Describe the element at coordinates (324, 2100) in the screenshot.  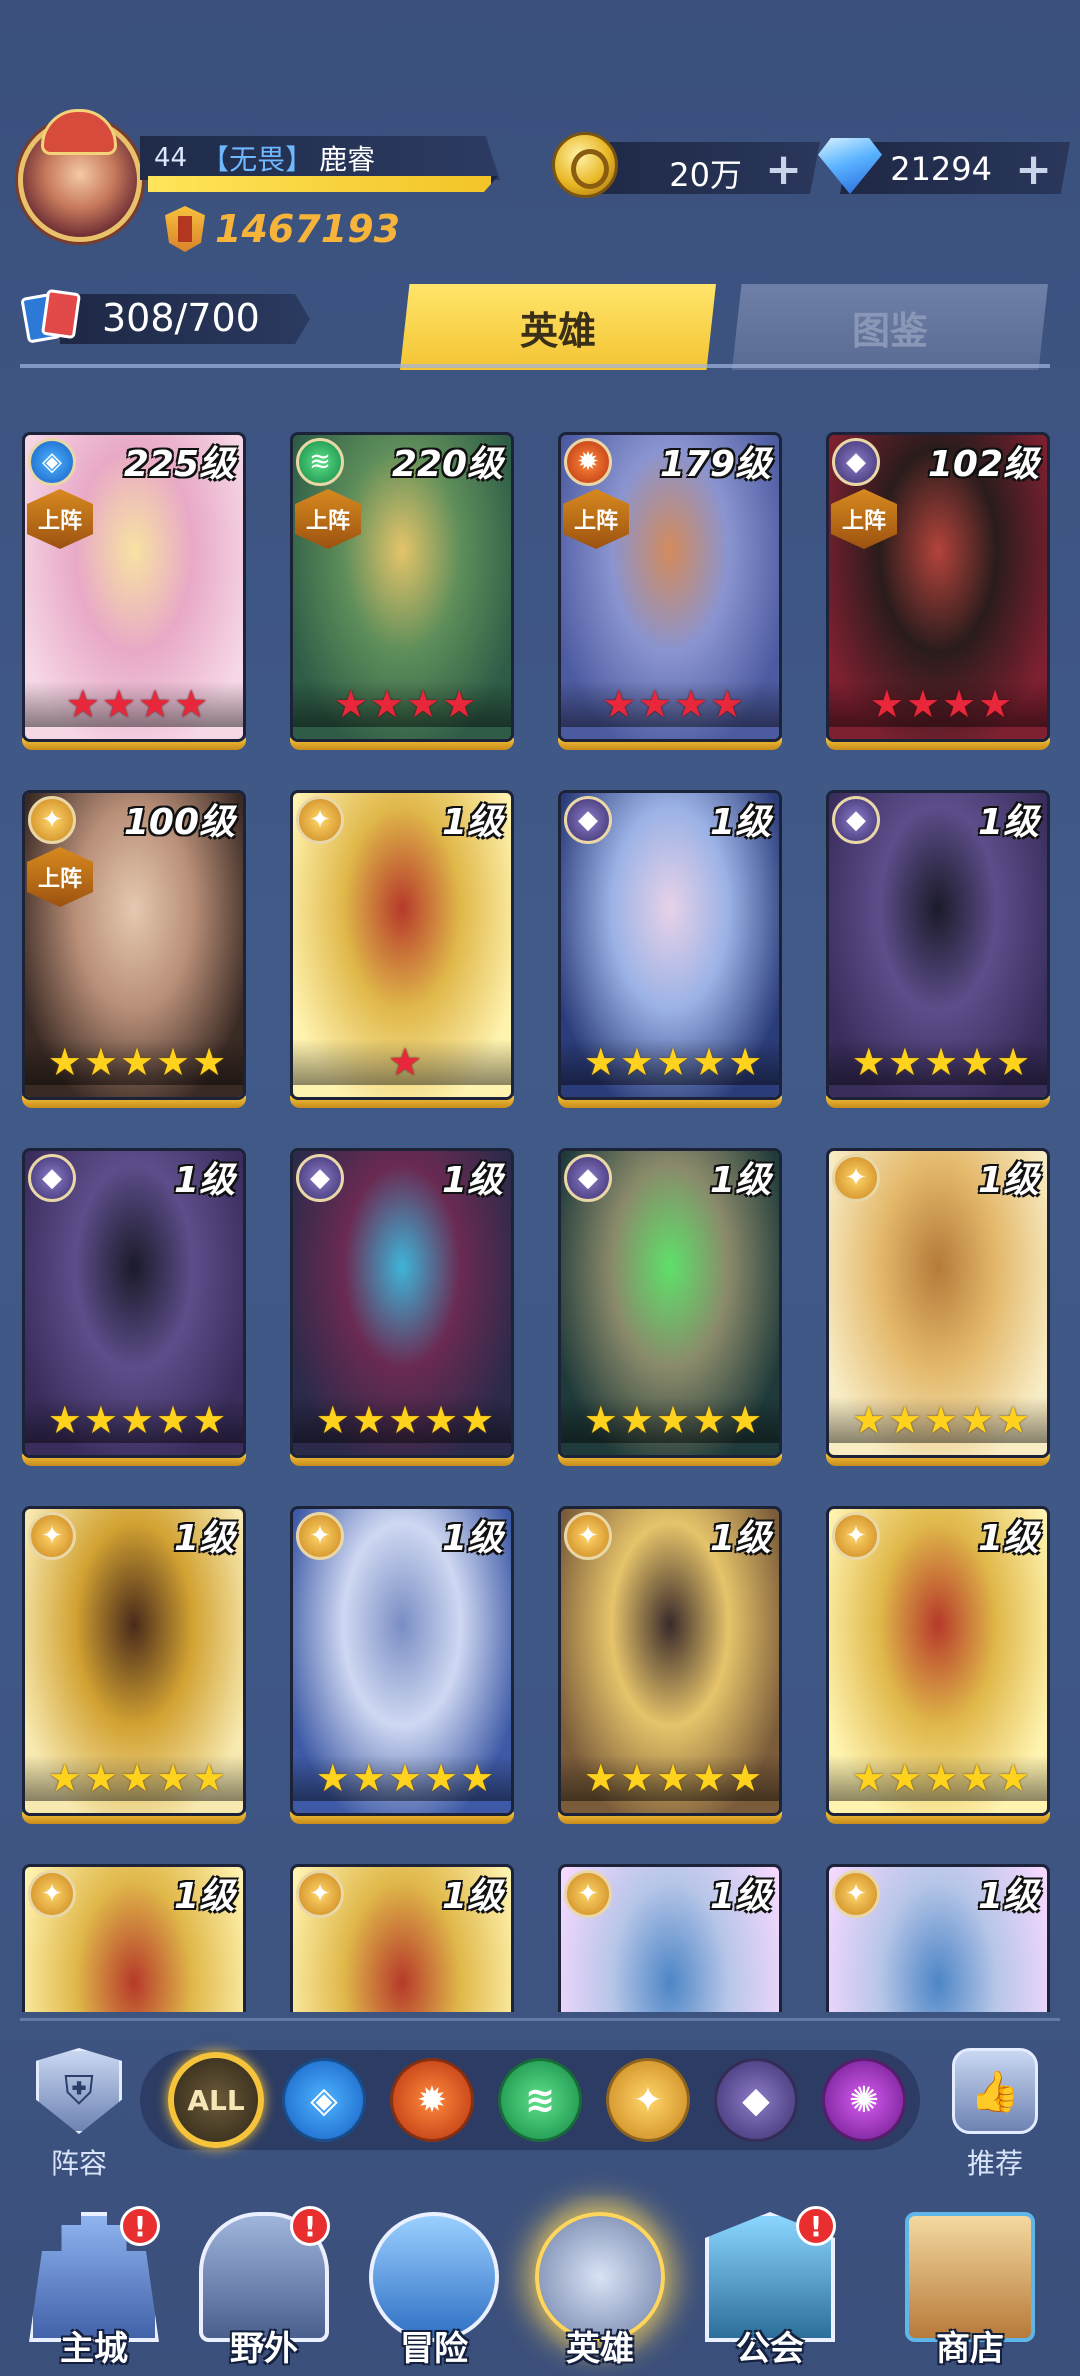
I see `filter-water-button: ◈` at that location.